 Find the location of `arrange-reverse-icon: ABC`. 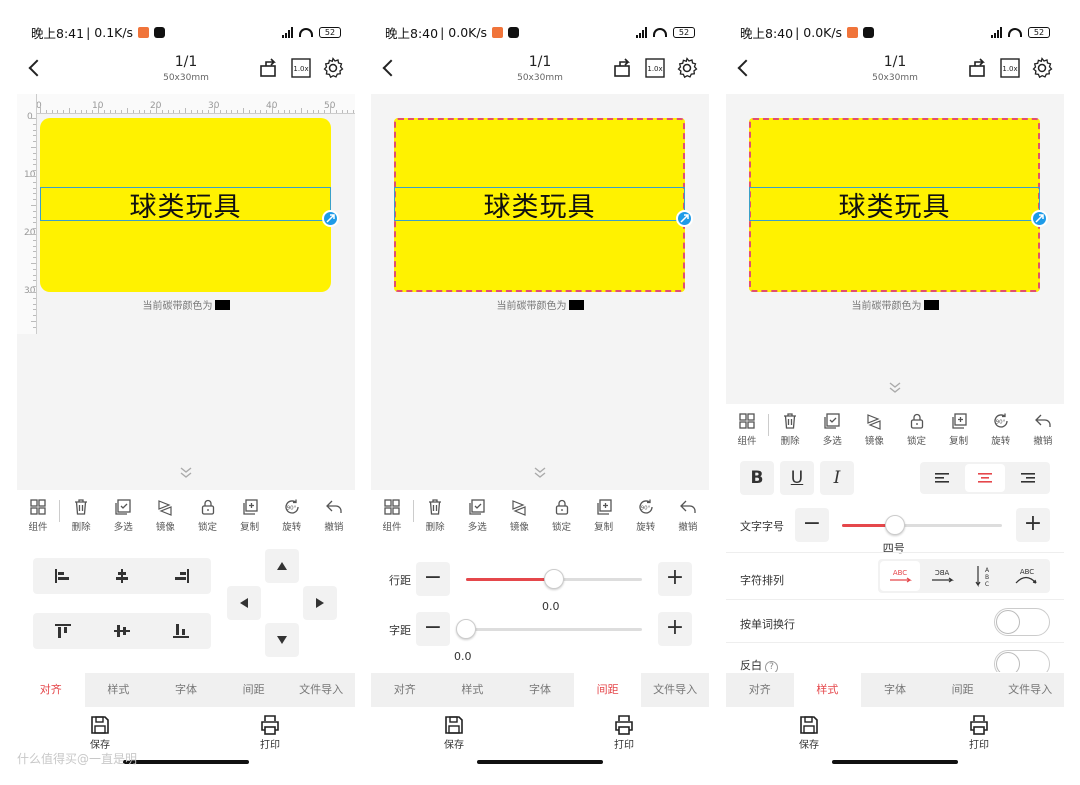

arrange-reverse-icon: ABC is located at coordinates (942, 576).